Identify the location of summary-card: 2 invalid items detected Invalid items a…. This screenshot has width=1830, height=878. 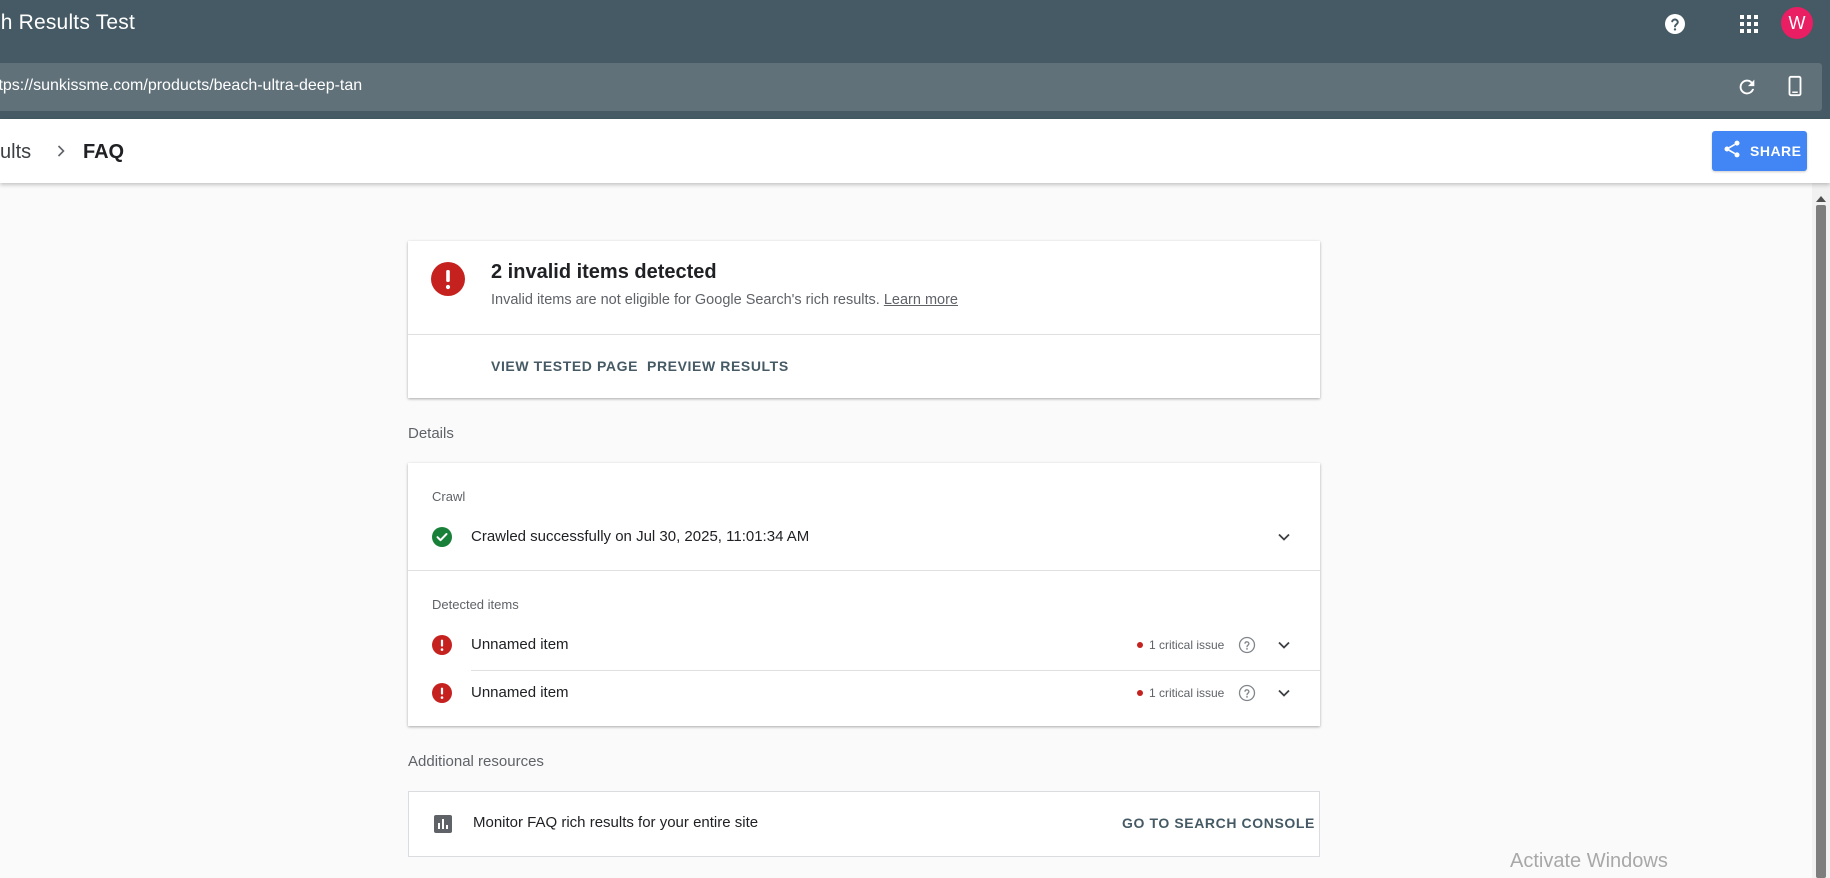
(864, 319).